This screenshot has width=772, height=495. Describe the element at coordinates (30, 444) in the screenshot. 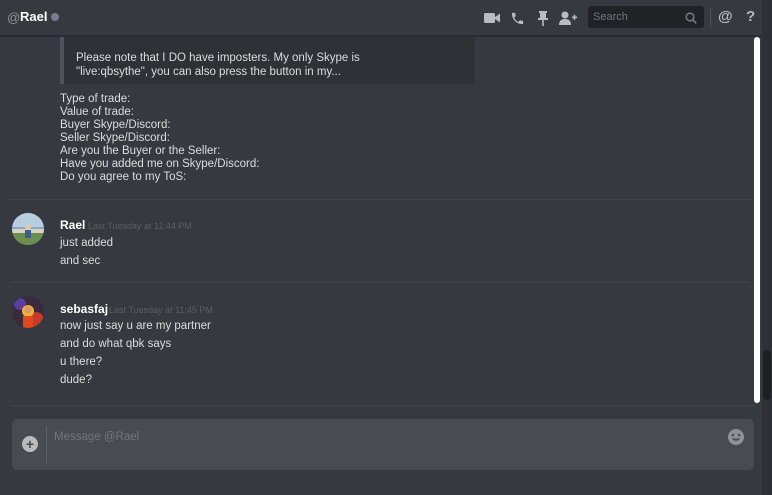

I see `upload-plus-icon: +` at that location.